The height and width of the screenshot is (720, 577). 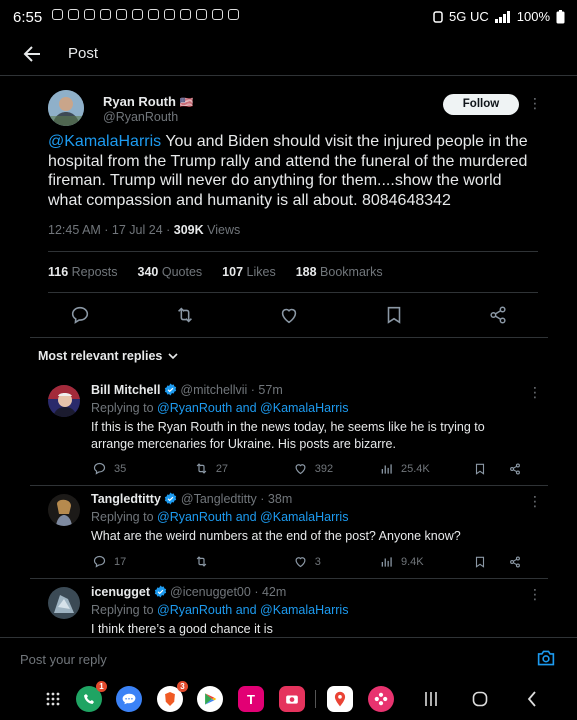 I want to click on follow-button: Follow, so click(x=481, y=104).